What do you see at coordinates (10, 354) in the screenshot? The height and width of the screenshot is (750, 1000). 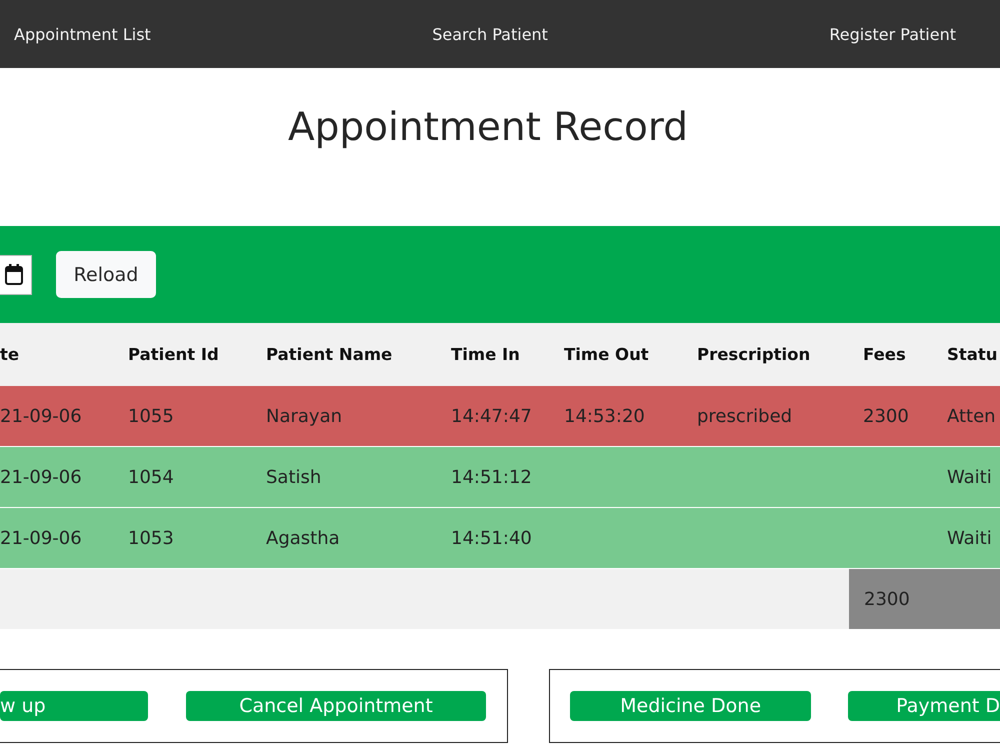 I see `column-header: te` at bounding box center [10, 354].